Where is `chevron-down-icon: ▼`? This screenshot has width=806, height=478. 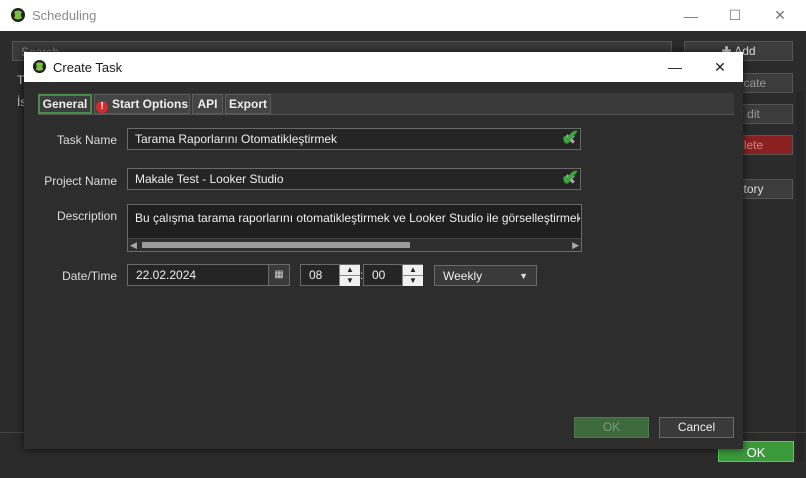
chevron-down-icon: ▼ is located at coordinates (523, 276).